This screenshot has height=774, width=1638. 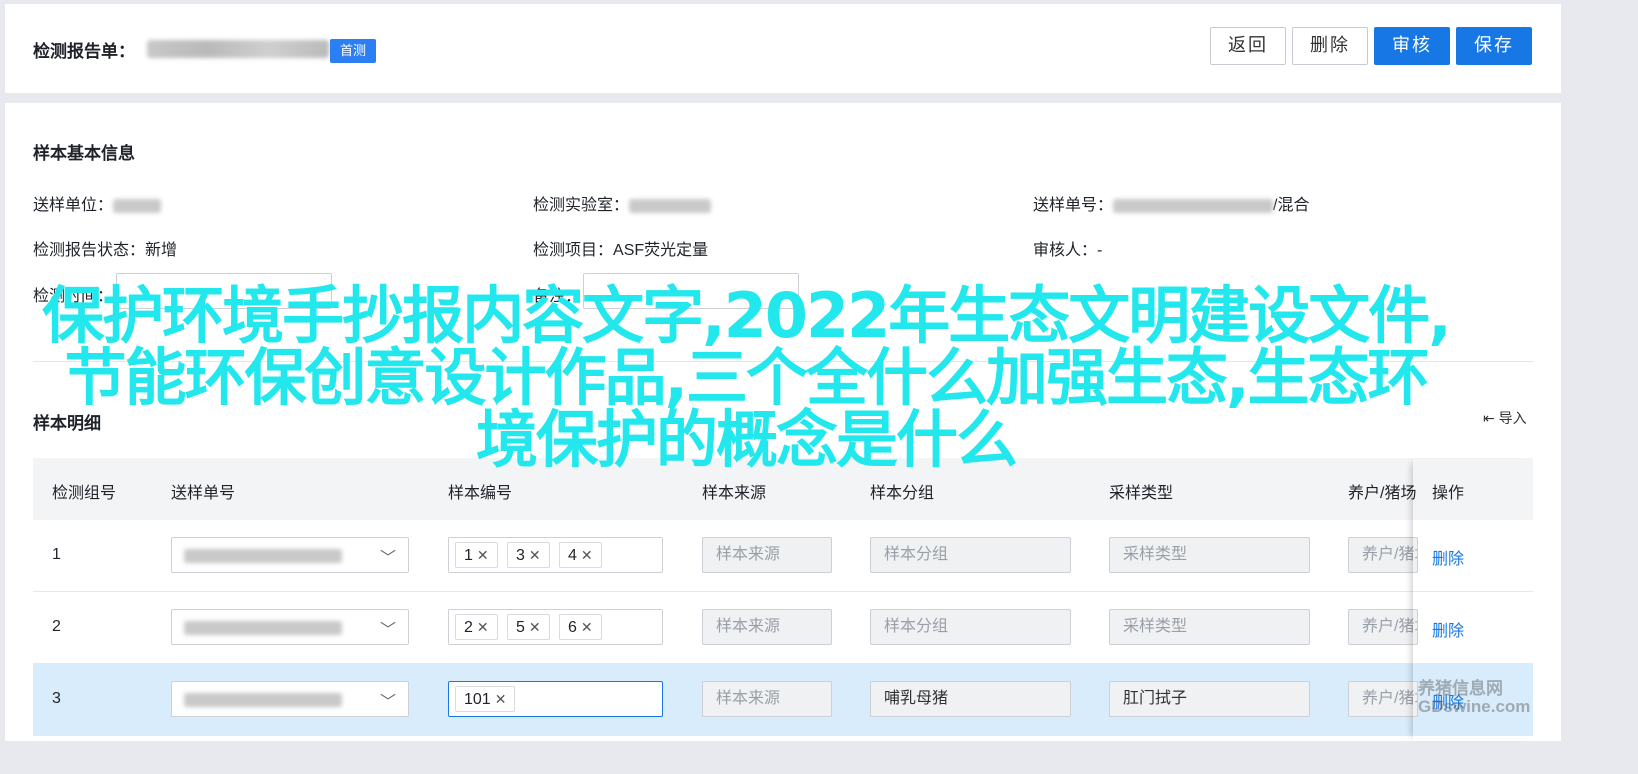 What do you see at coordinates (1412, 46) in the screenshot?
I see `audit-button: 审核` at bounding box center [1412, 46].